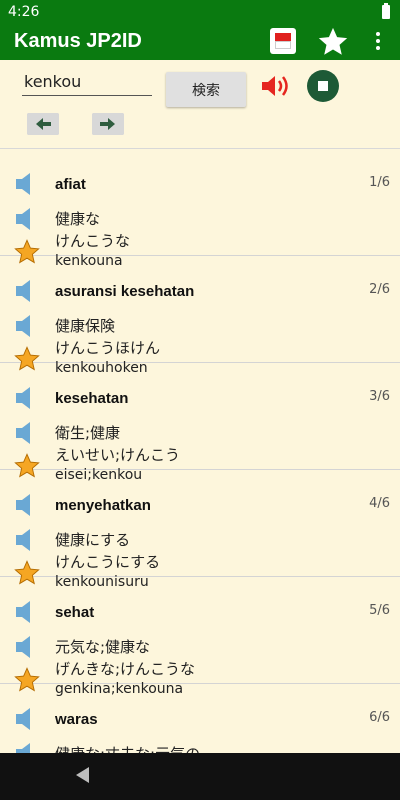 This screenshot has height=800, width=400. Describe the element at coordinates (125, 669) in the screenshot. I see `japanese-kana: げんきな;けんこうな` at that location.